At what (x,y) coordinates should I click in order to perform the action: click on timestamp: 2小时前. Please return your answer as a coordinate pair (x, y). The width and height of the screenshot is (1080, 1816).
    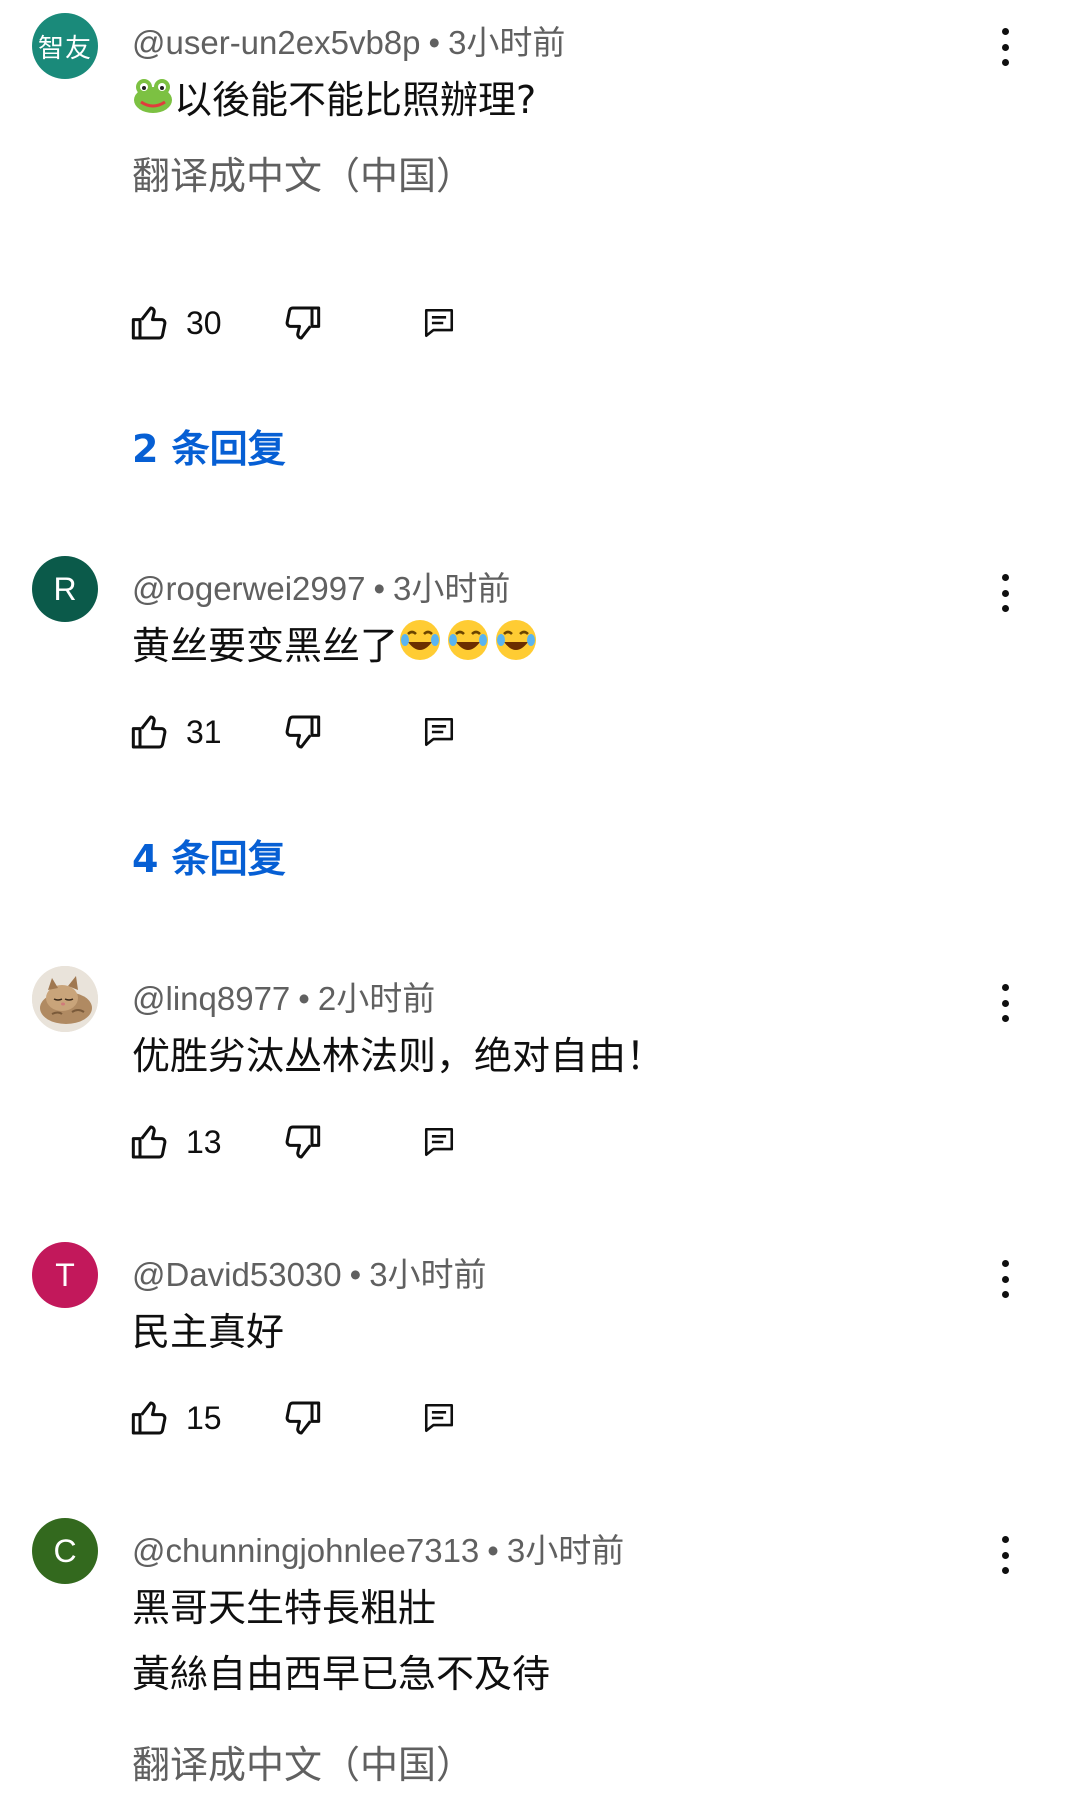
    Looking at the image, I should click on (376, 998).